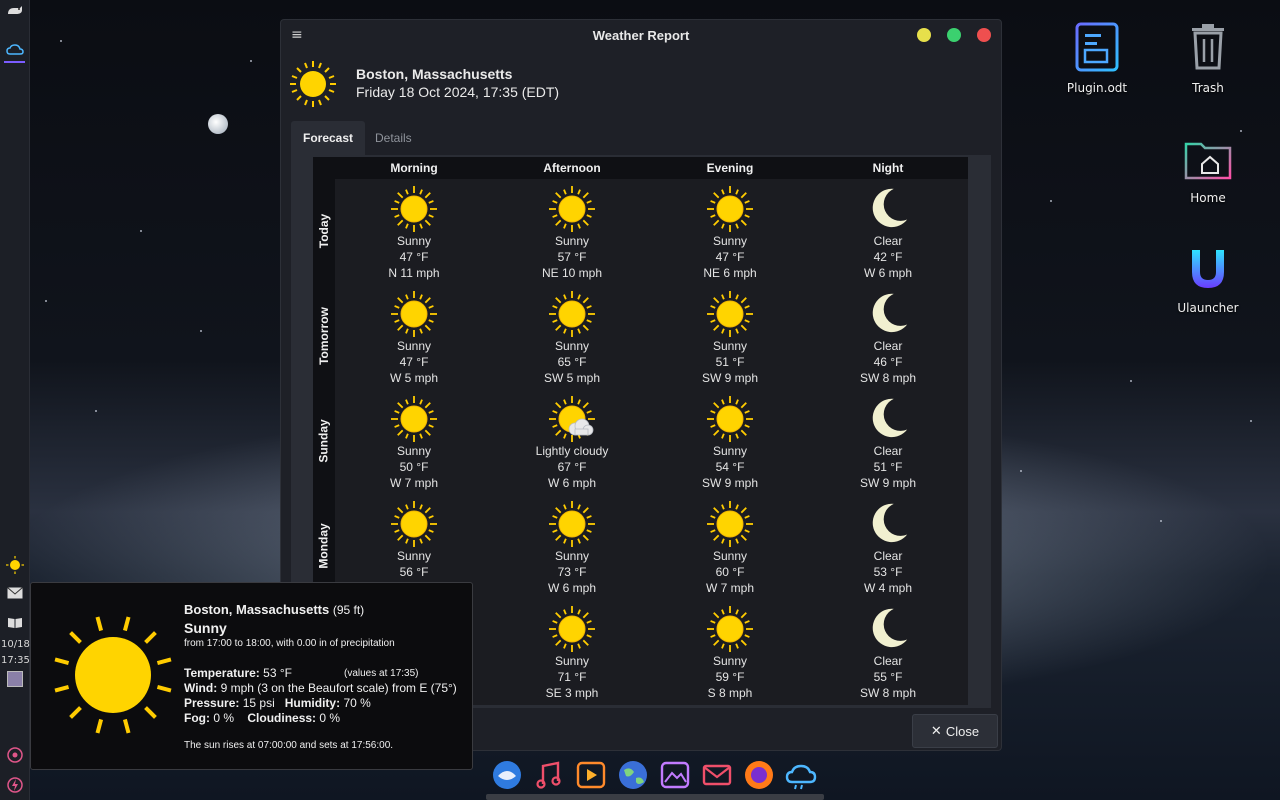  Describe the element at coordinates (1208, 171) in the screenshot. I see `desktop-icon-home: Home` at that location.